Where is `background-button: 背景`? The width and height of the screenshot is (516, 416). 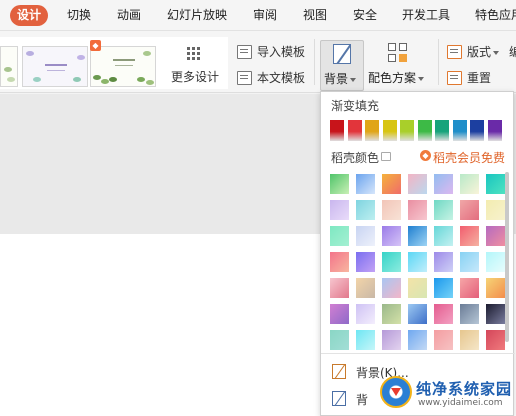 background-button: 背景 is located at coordinates (342, 65).